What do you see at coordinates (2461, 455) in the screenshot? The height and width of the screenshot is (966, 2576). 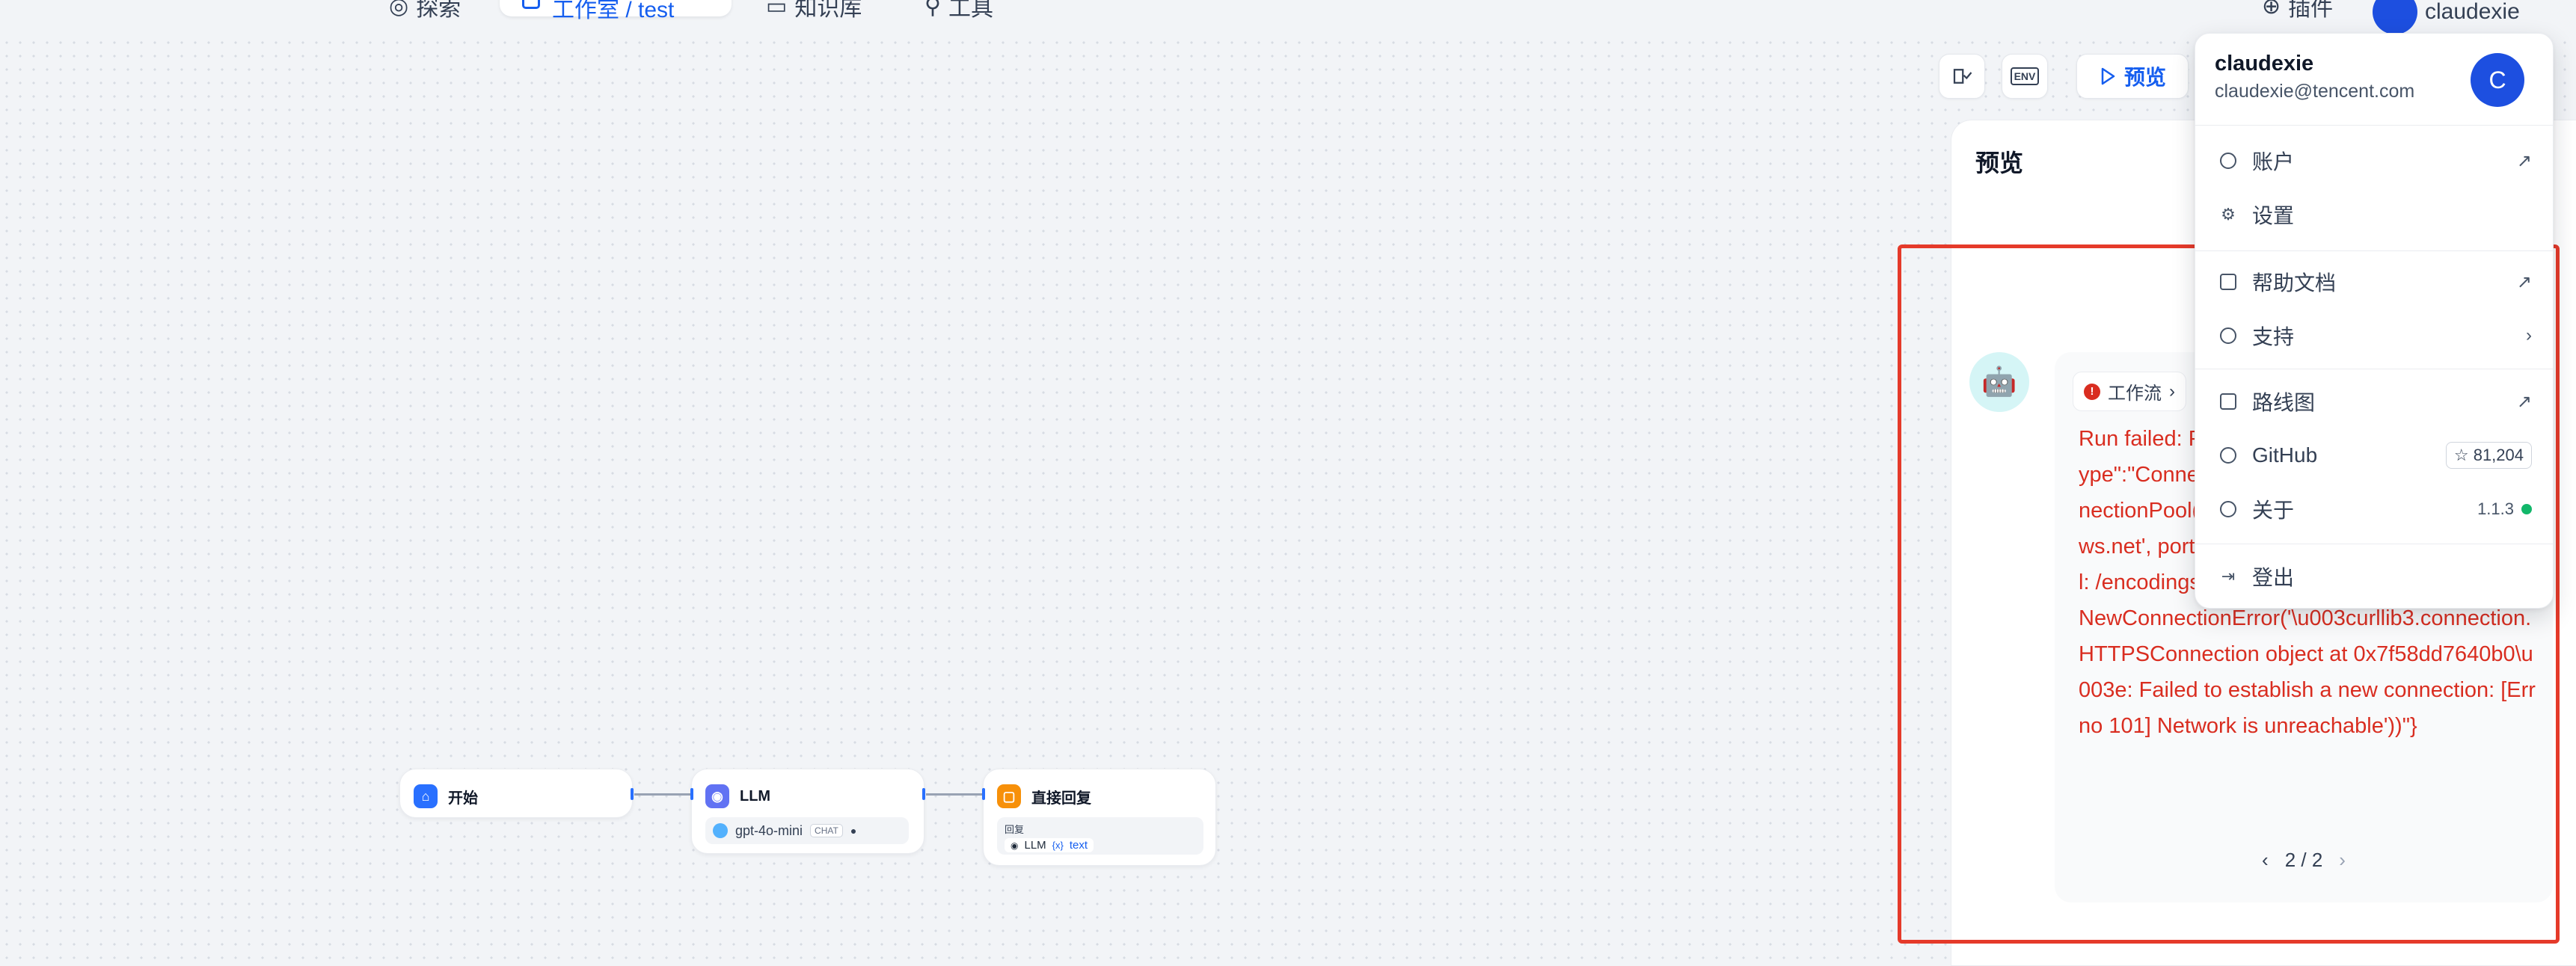 I see `star-icon: ☆` at bounding box center [2461, 455].